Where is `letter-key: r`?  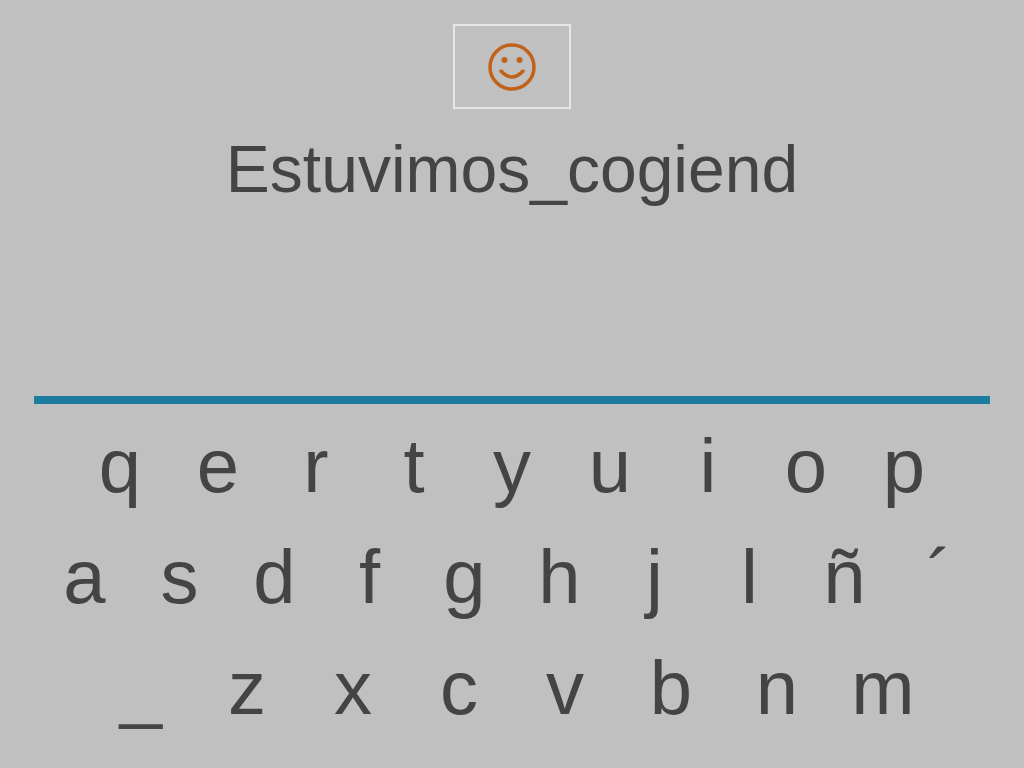 letter-key: r is located at coordinates (316, 465).